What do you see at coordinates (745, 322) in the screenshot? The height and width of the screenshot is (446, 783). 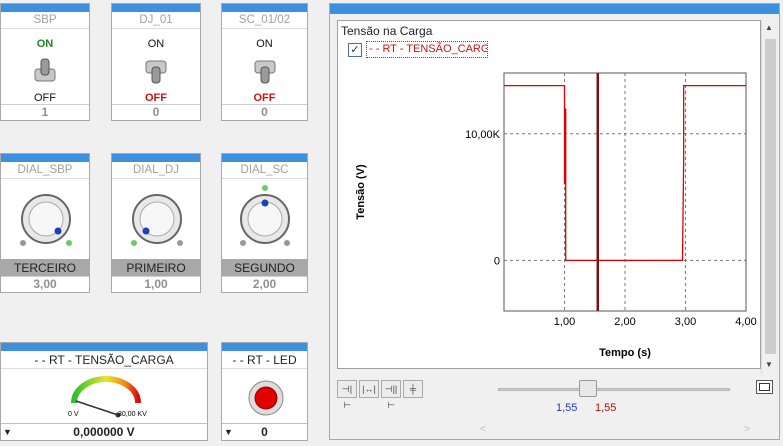 I see `x-tick-label: 4,00` at bounding box center [745, 322].